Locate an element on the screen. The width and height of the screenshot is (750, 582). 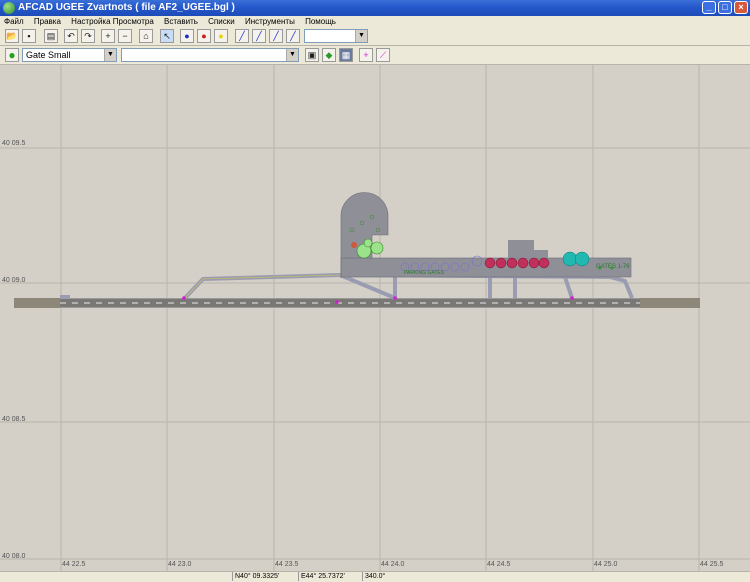
menu-edit: Правка is located at coordinates (47, 21).